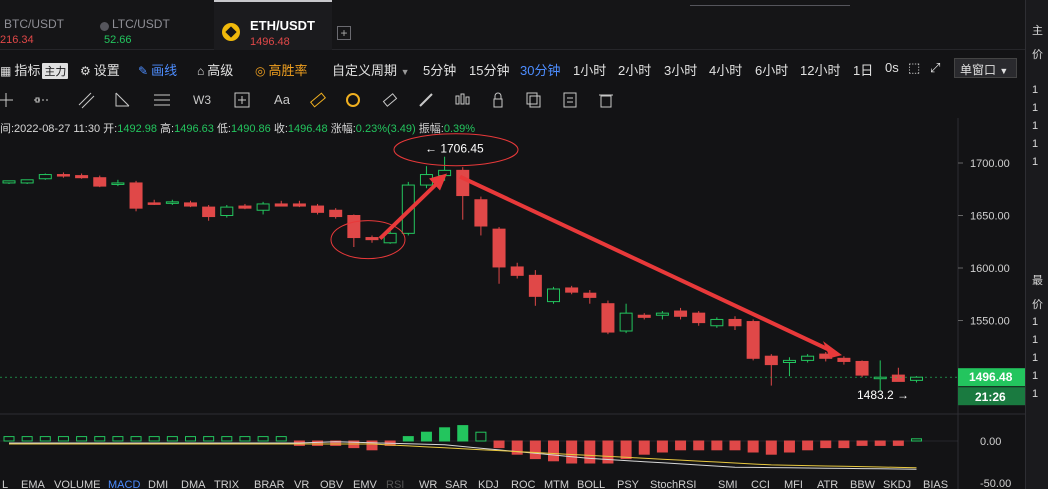 The width and height of the screenshot is (1048, 489). What do you see at coordinates (634, 69) in the screenshot?
I see `period-2h: 2小时` at bounding box center [634, 69].